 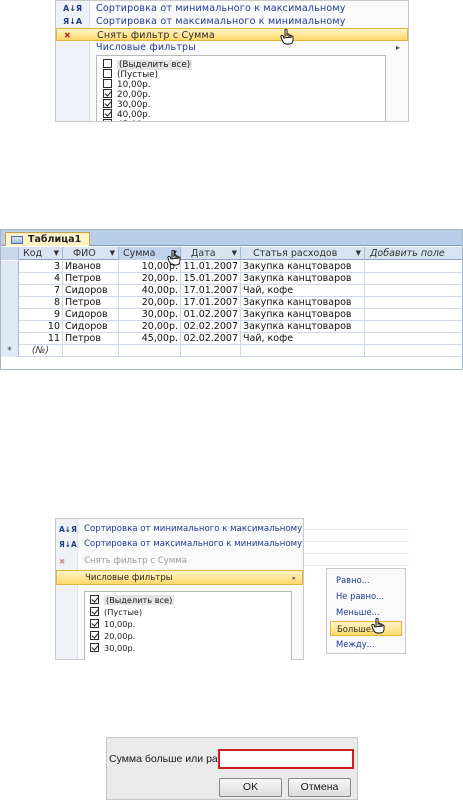 What do you see at coordinates (250, 787) in the screenshot?
I see `ok-button: OK` at bounding box center [250, 787].